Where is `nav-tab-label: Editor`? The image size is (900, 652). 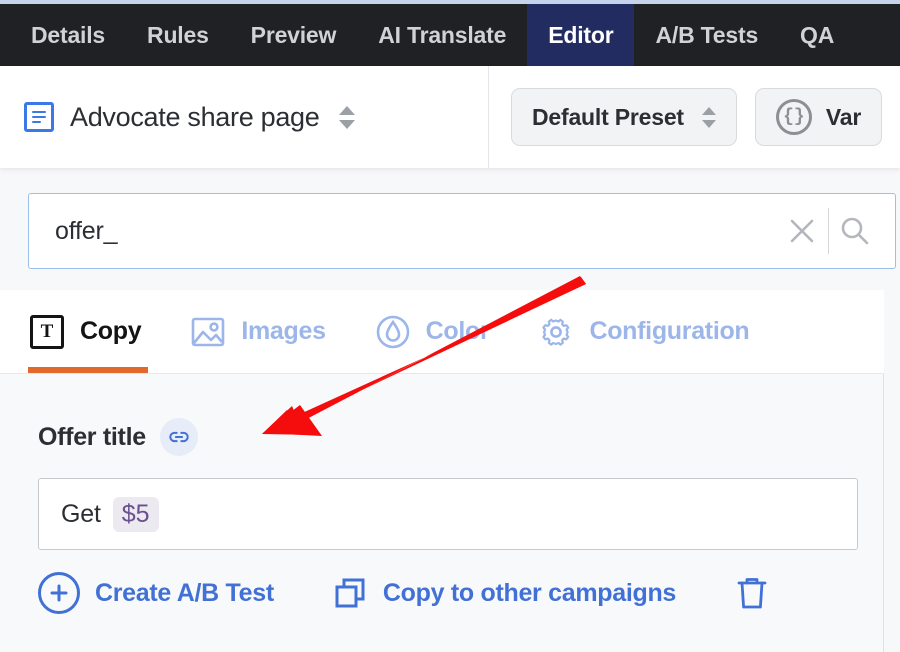 nav-tab-label: Editor is located at coordinates (581, 34).